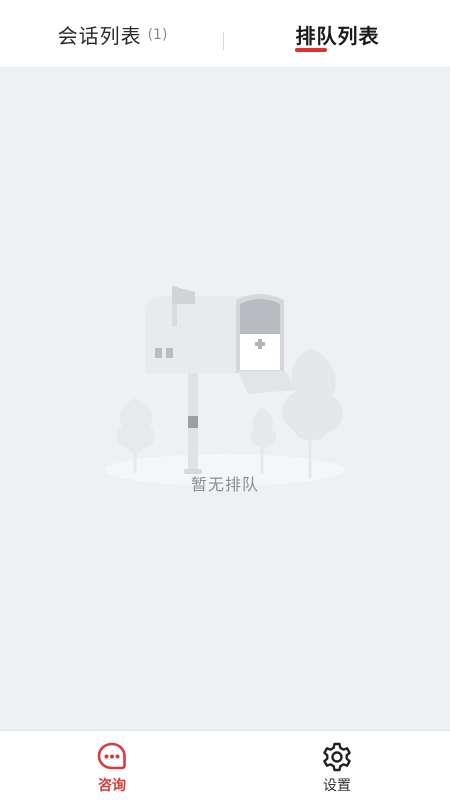  I want to click on tab-conversation-list: 会话列表 (1), so click(112, 34).